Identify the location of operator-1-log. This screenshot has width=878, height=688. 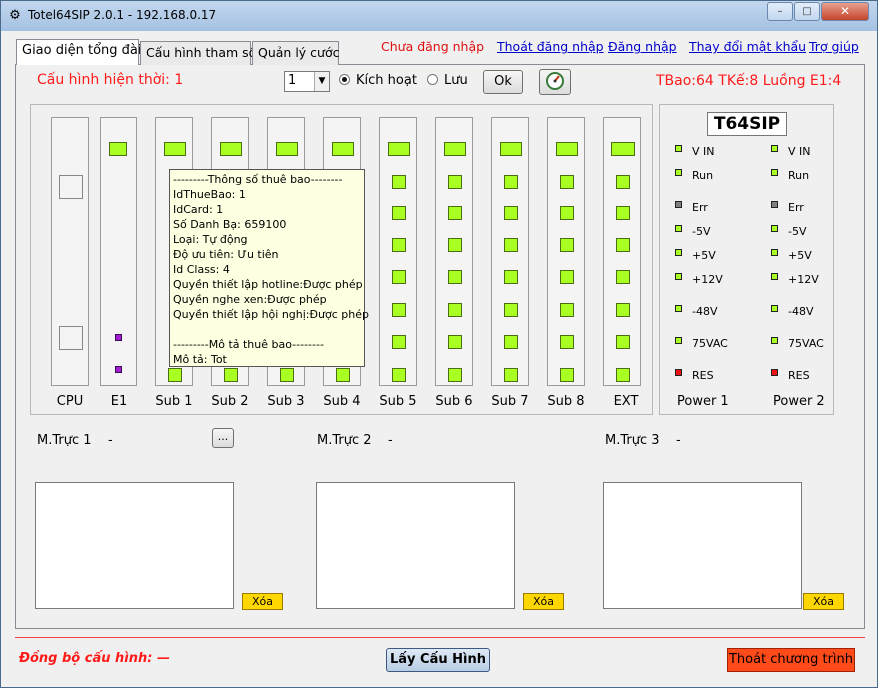
(134, 545).